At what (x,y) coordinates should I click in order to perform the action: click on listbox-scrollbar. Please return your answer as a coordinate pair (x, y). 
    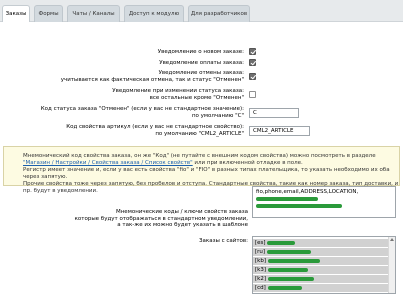
    Looking at the image, I should click on (391, 265).